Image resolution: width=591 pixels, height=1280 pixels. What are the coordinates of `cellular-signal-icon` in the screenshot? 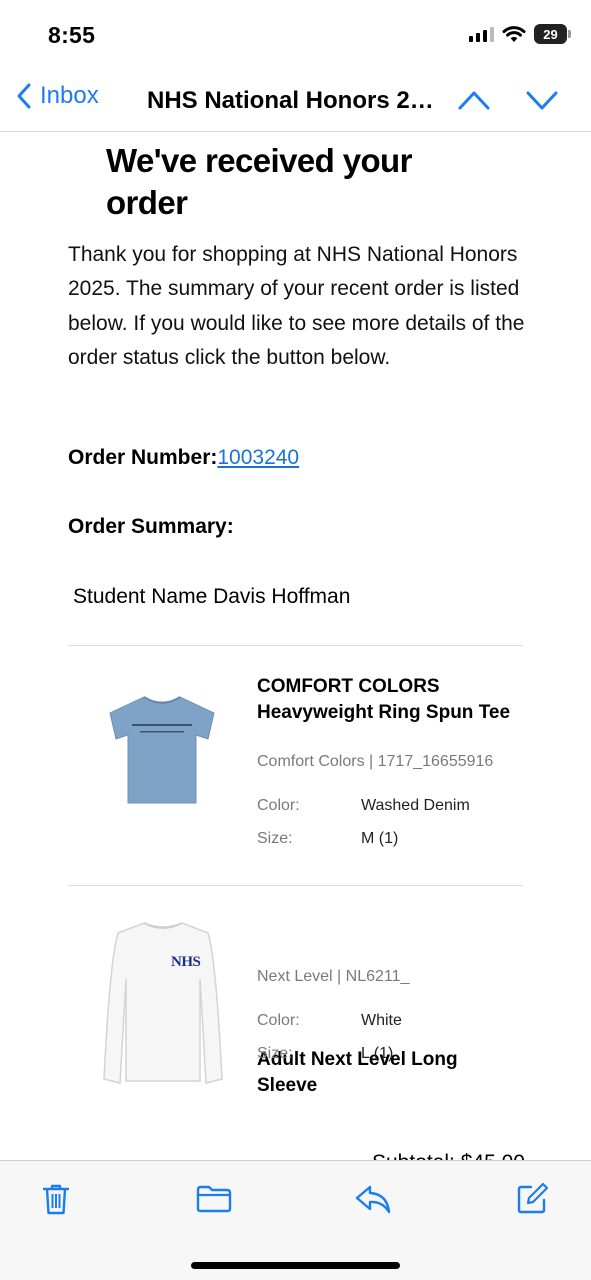 It's located at (481, 34).